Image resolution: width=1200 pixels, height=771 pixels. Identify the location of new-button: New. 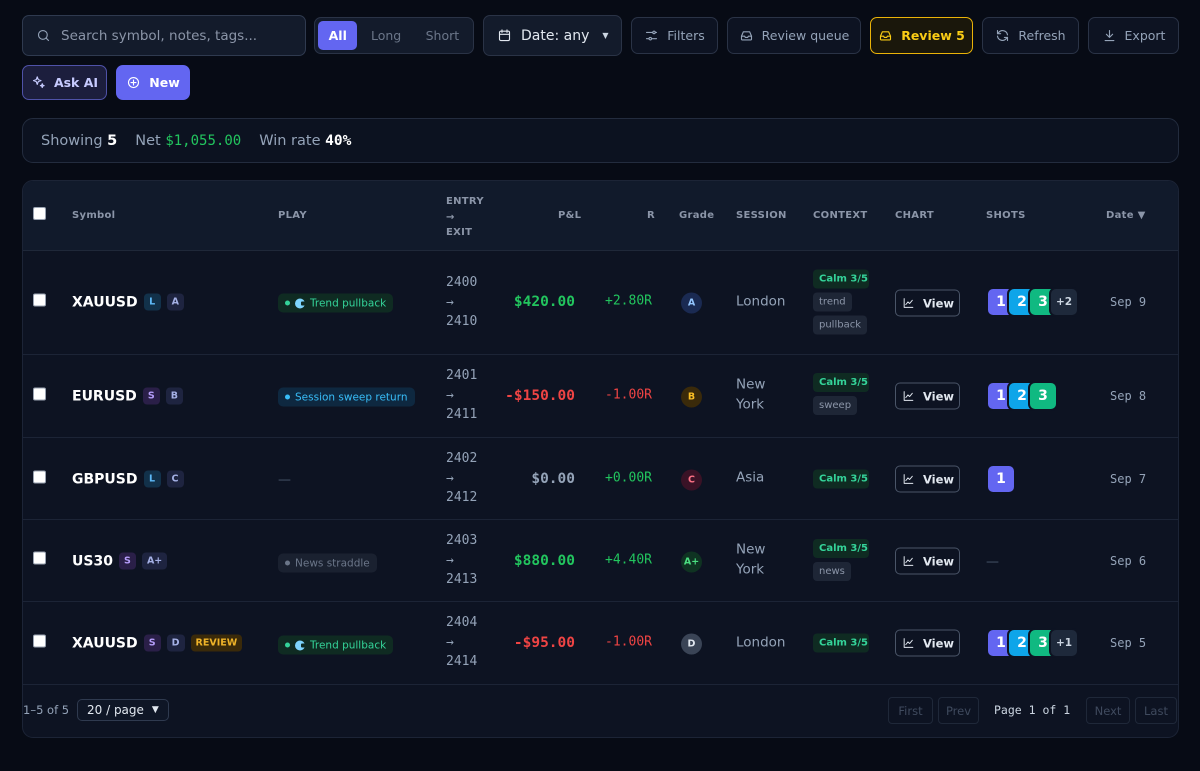
(153, 82).